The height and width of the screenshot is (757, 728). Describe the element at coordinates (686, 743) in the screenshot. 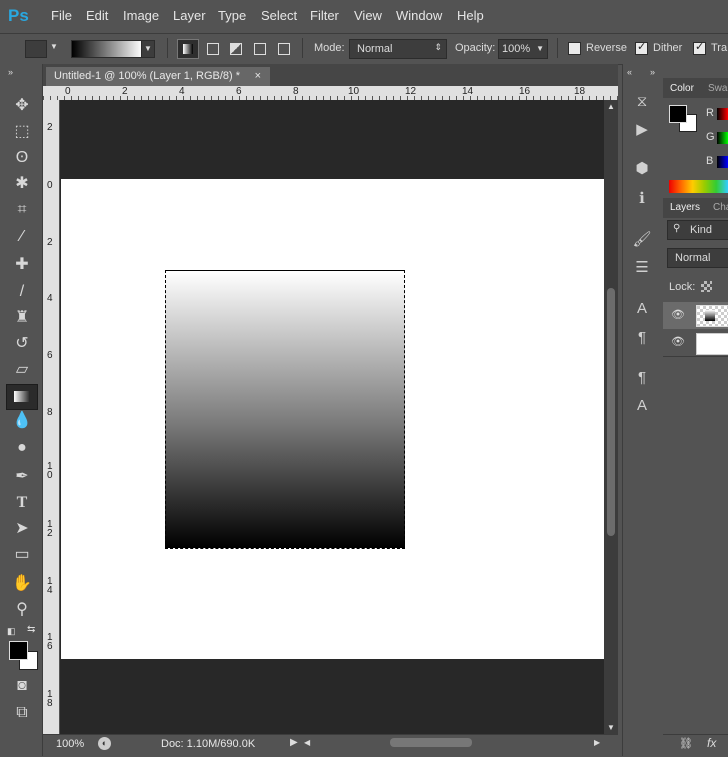

I see `link-icon: ⛓` at that location.